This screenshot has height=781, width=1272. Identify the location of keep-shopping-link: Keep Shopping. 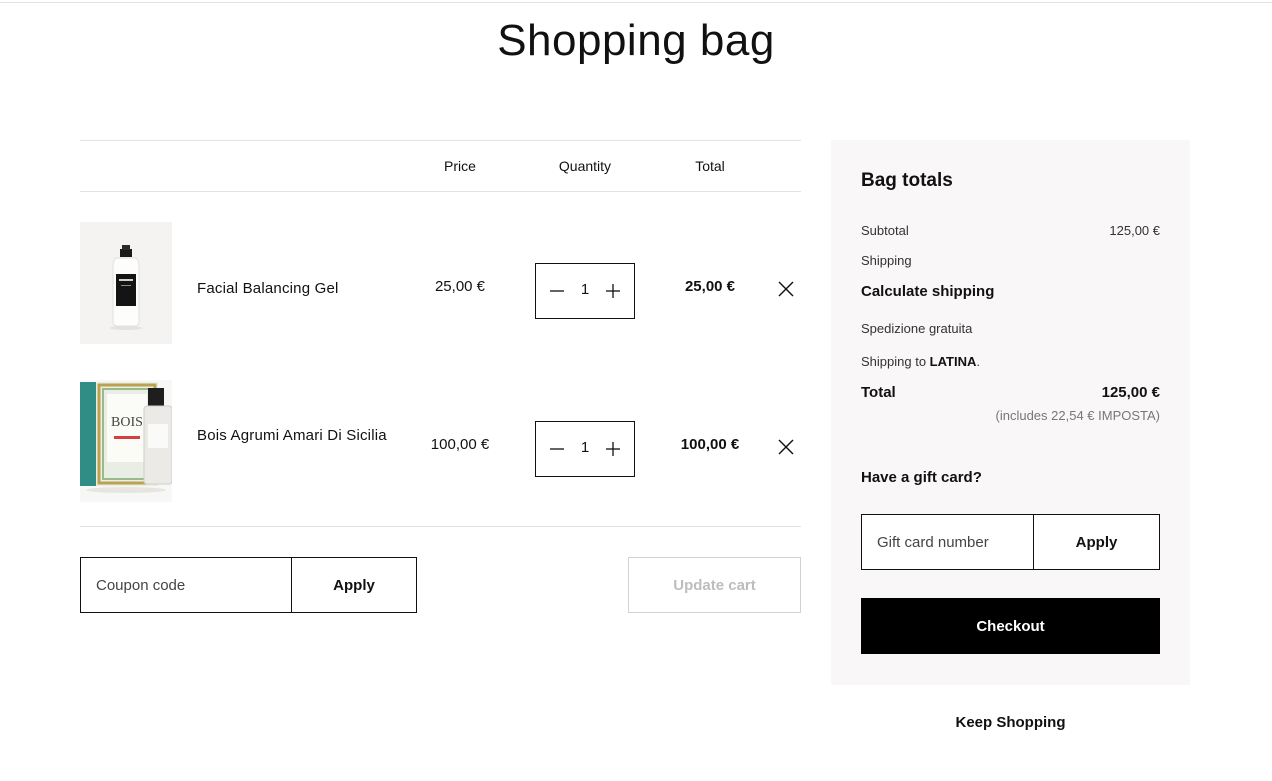
(1010, 722).